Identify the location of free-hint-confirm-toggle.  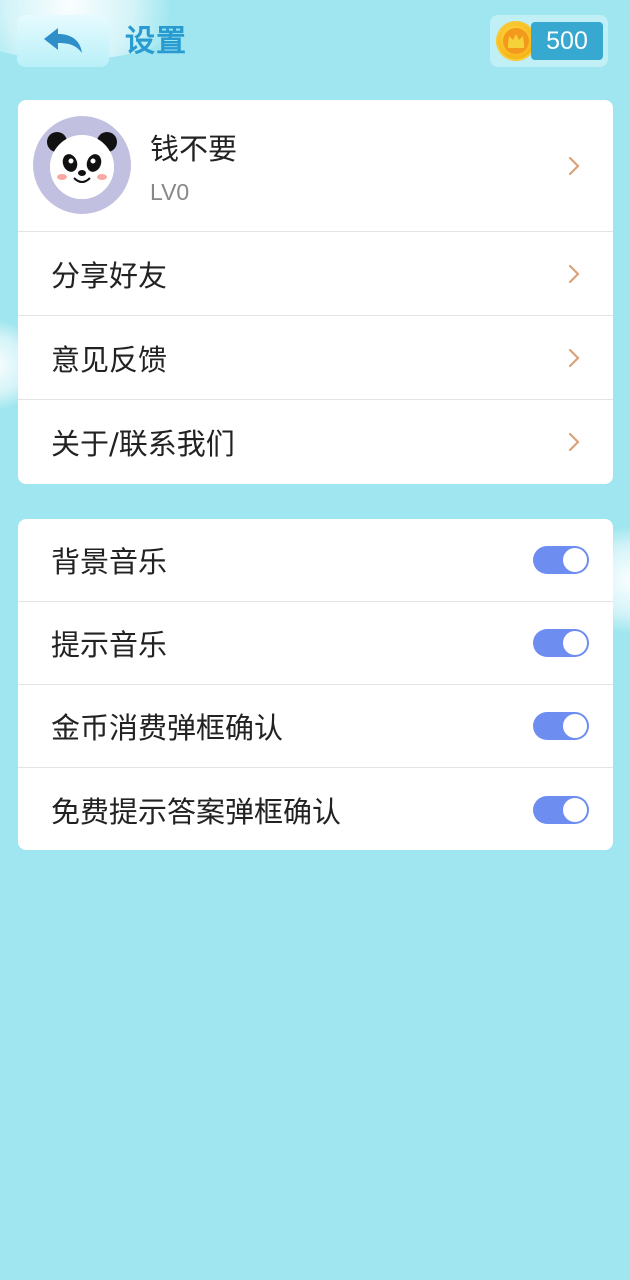
(561, 809).